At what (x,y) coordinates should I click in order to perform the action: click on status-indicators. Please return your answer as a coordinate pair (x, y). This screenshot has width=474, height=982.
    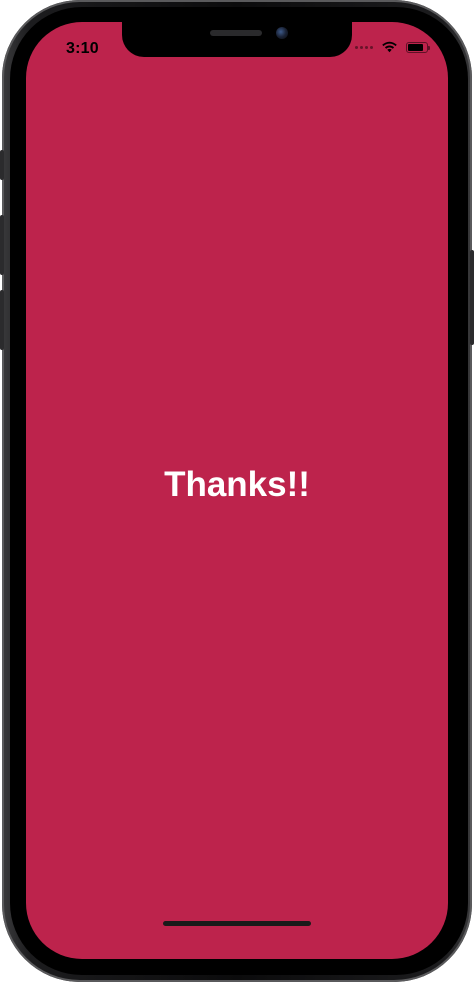
    Looking at the image, I should click on (392, 47).